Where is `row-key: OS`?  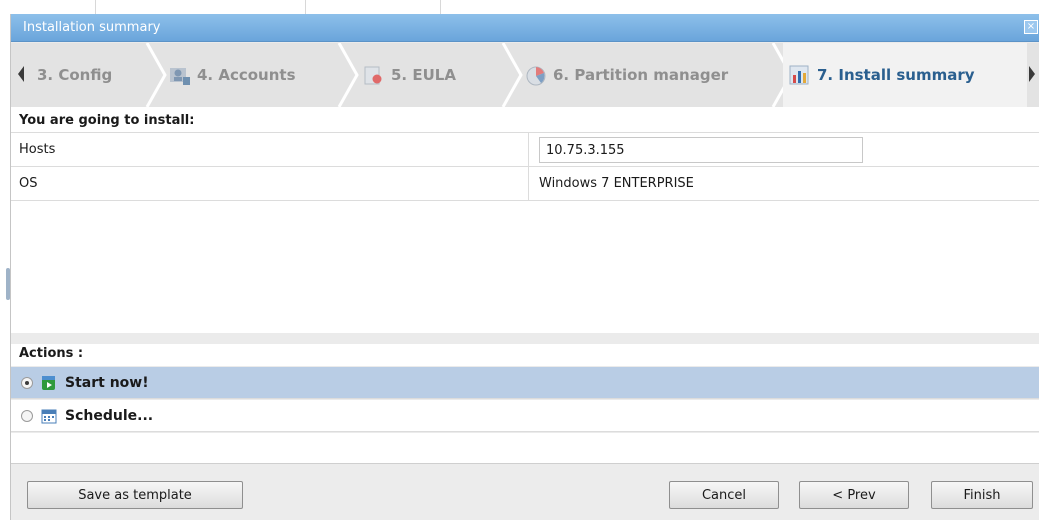 row-key: OS is located at coordinates (28, 183).